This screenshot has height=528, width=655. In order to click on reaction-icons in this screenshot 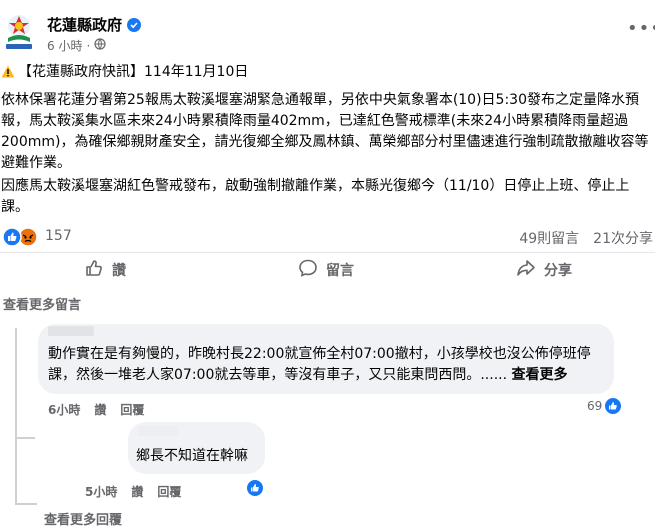, I will do `click(22, 237)`.